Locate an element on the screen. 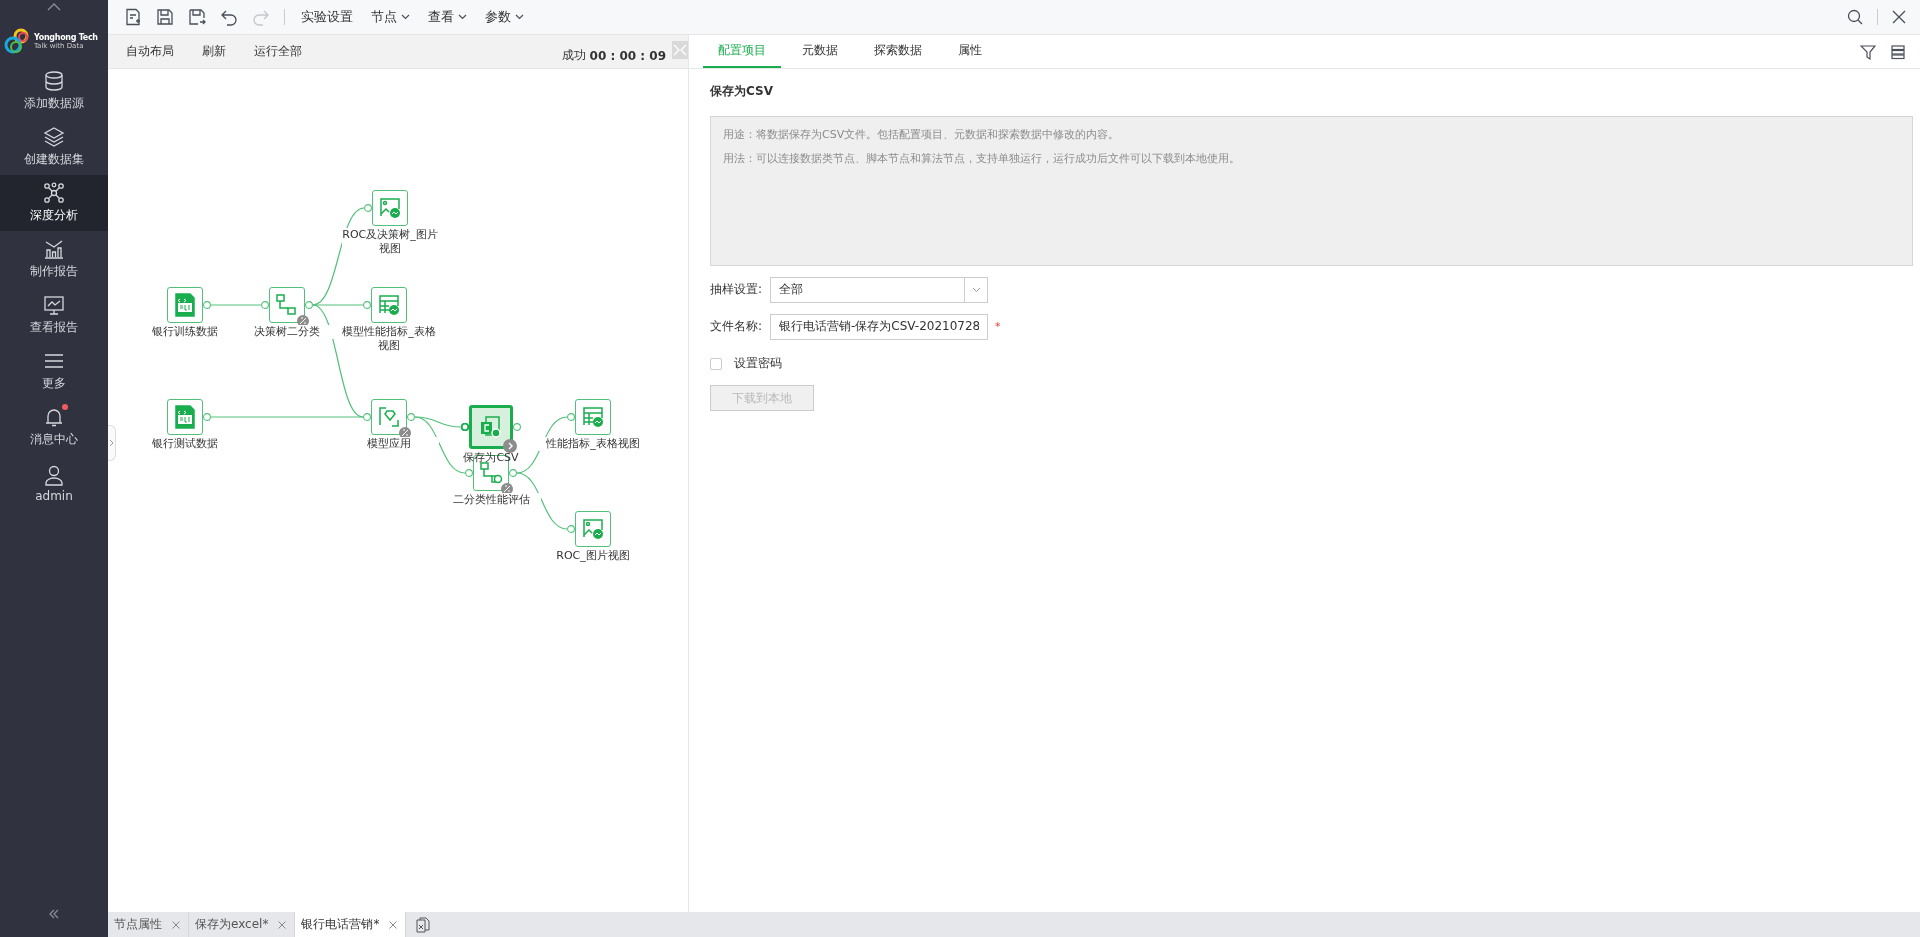 This screenshot has height=937, width=1920. sidebar-item: admin is located at coordinates (54, 483).